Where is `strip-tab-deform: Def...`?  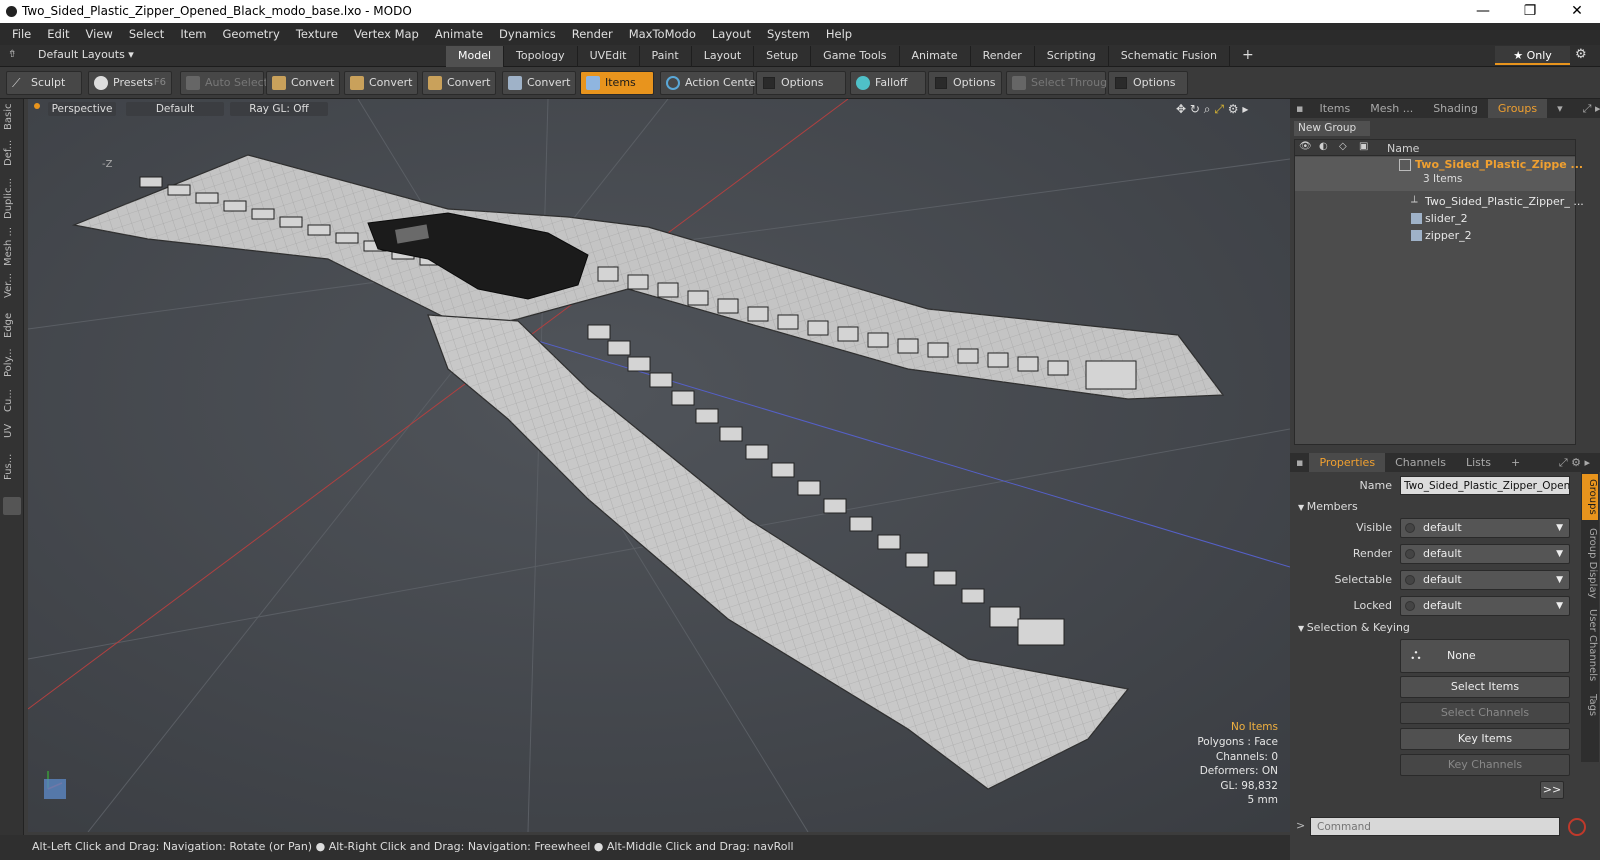 strip-tab-deform: Def... is located at coordinates (12, 153).